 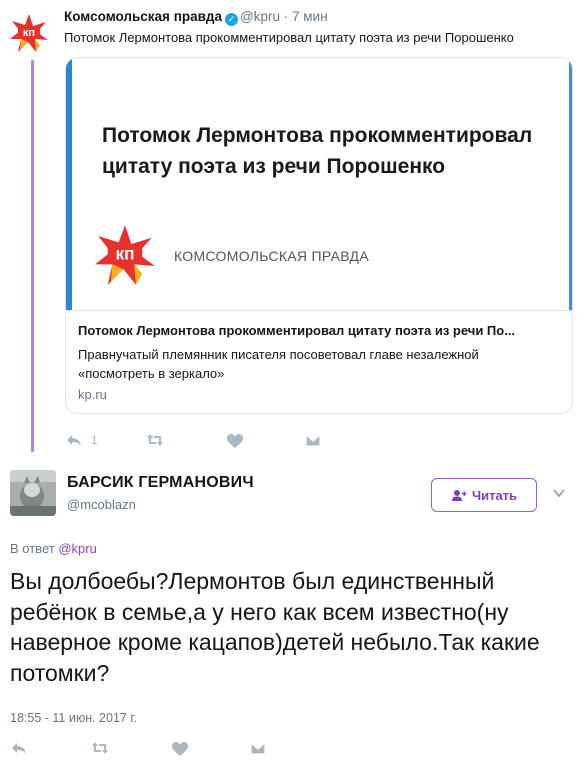 What do you see at coordinates (271, 256) in the screenshot?
I see `card-image-brand: КОМСОМОЛЬСКАЯ ПРАВДА` at bounding box center [271, 256].